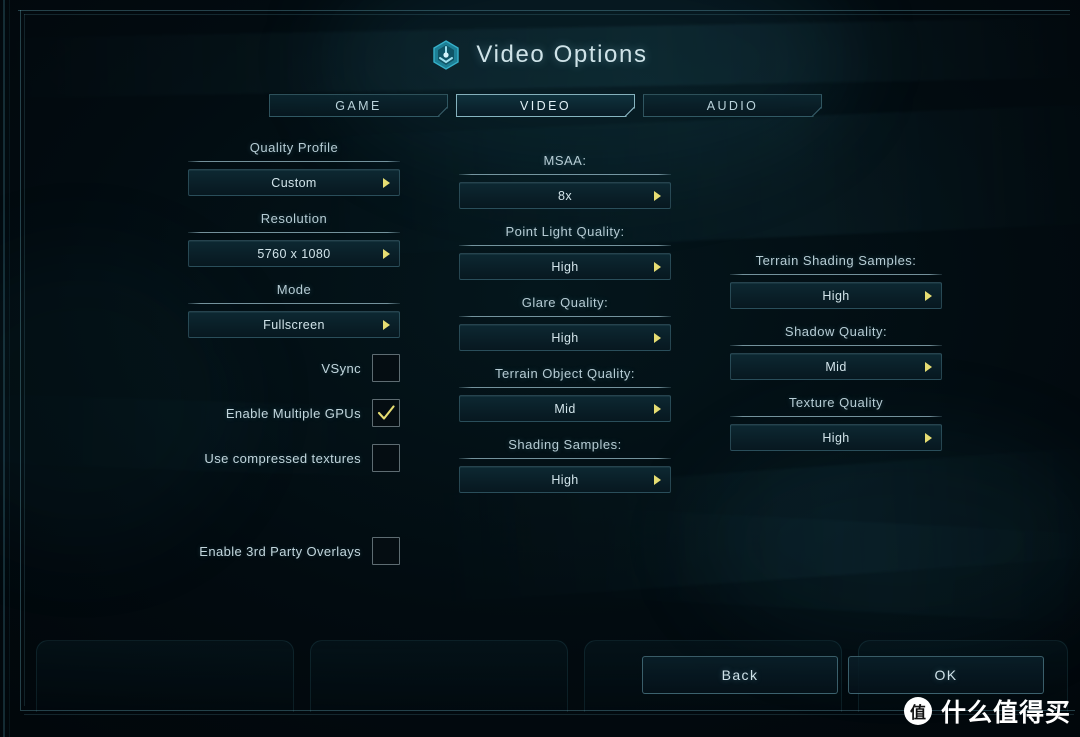  I want to click on tab-bar: GAME VIDEO AUDIO, so click(545, 105).